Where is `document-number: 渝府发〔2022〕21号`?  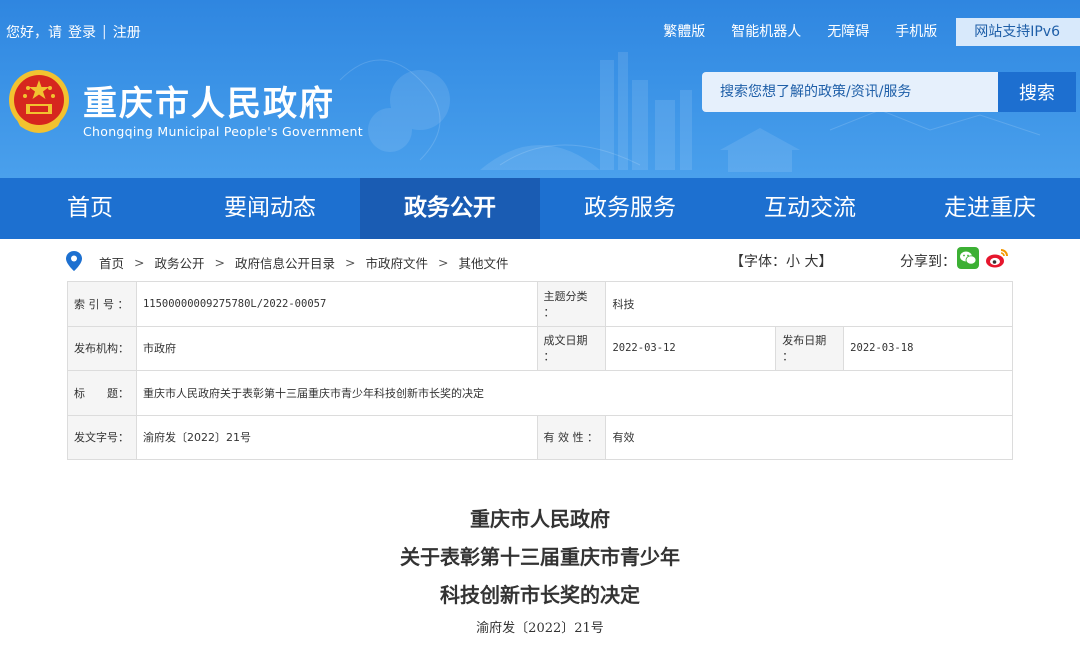
document-number: 渝府发〔2022〕21号 is located at coordinates (540, 628).